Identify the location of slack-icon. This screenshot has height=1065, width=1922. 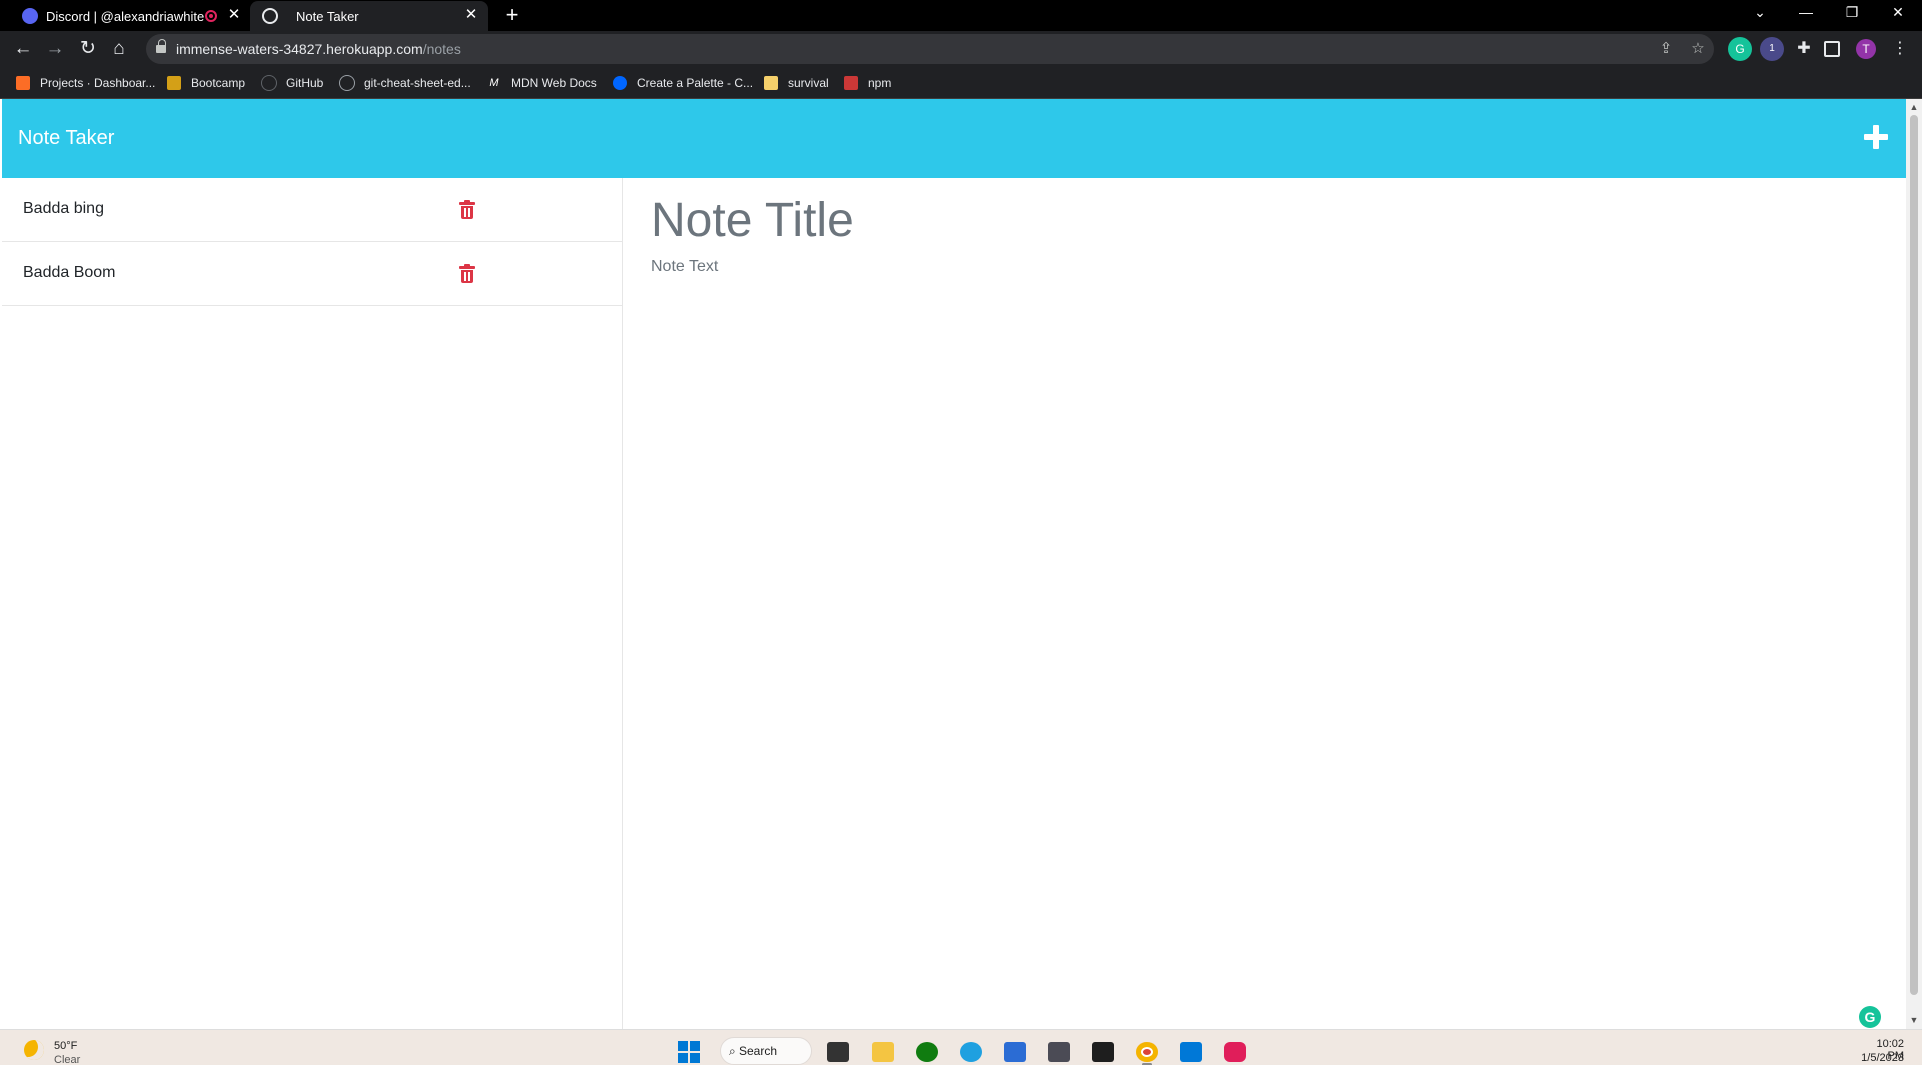
(1235, 1052).